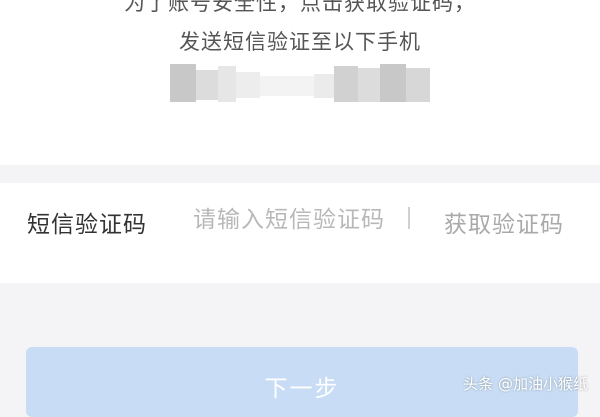 This screenshot has height=417, width=600. I want to click on sms-code-input: 请输入短信验证码, so click(293, 241).